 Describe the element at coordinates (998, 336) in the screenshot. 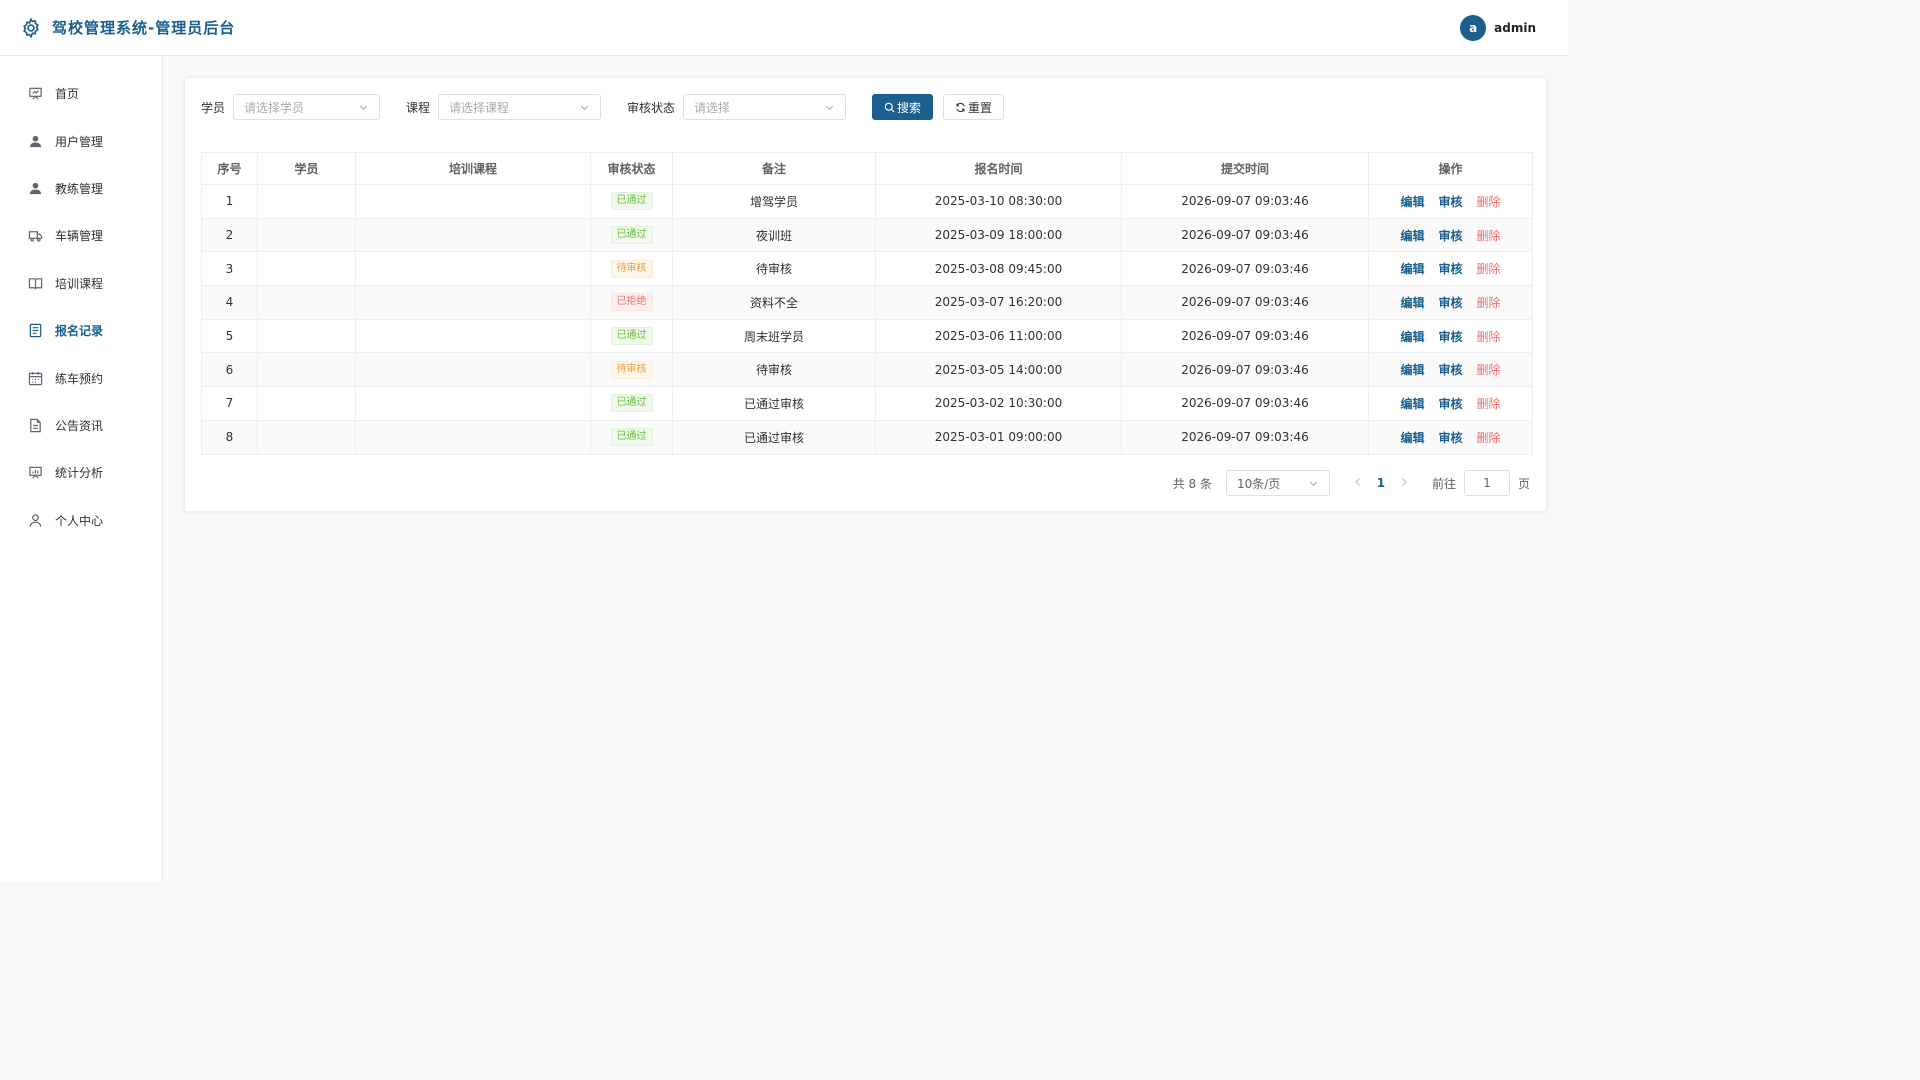

I see `cell-signup-time: 2025-03-06 11:00:00` at that location.